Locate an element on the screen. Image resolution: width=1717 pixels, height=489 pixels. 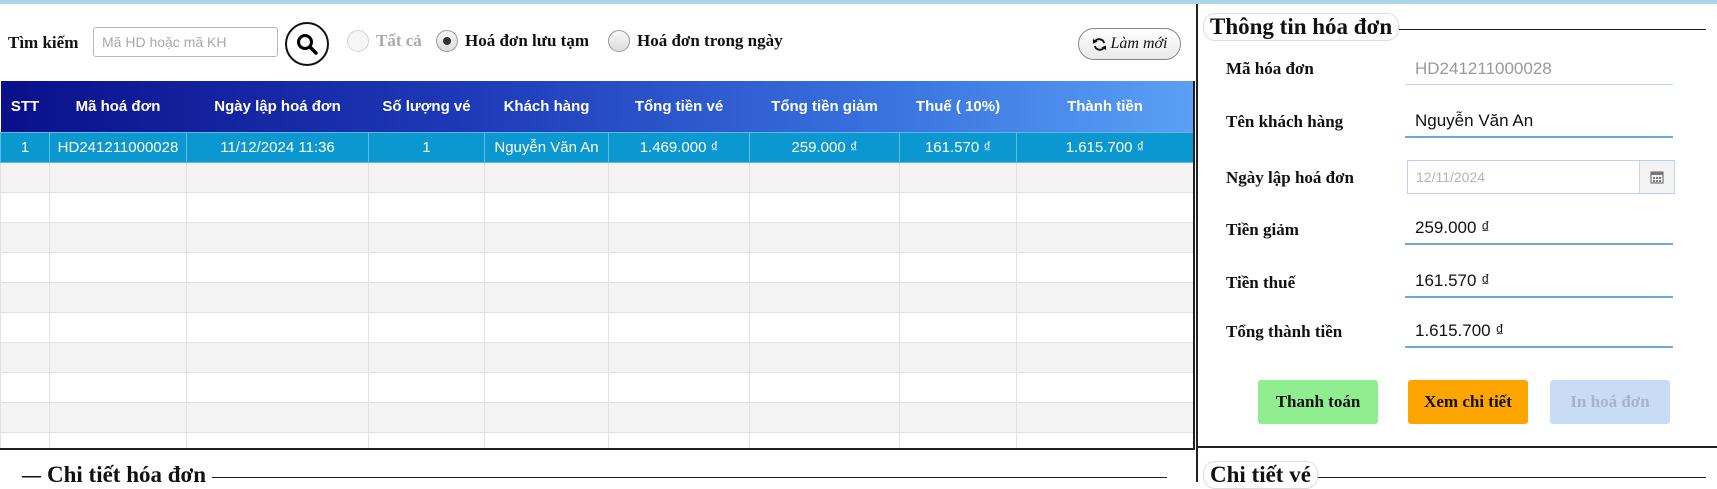
tax-field: 161.570 ₫ is located at coordinates (1539, 282).